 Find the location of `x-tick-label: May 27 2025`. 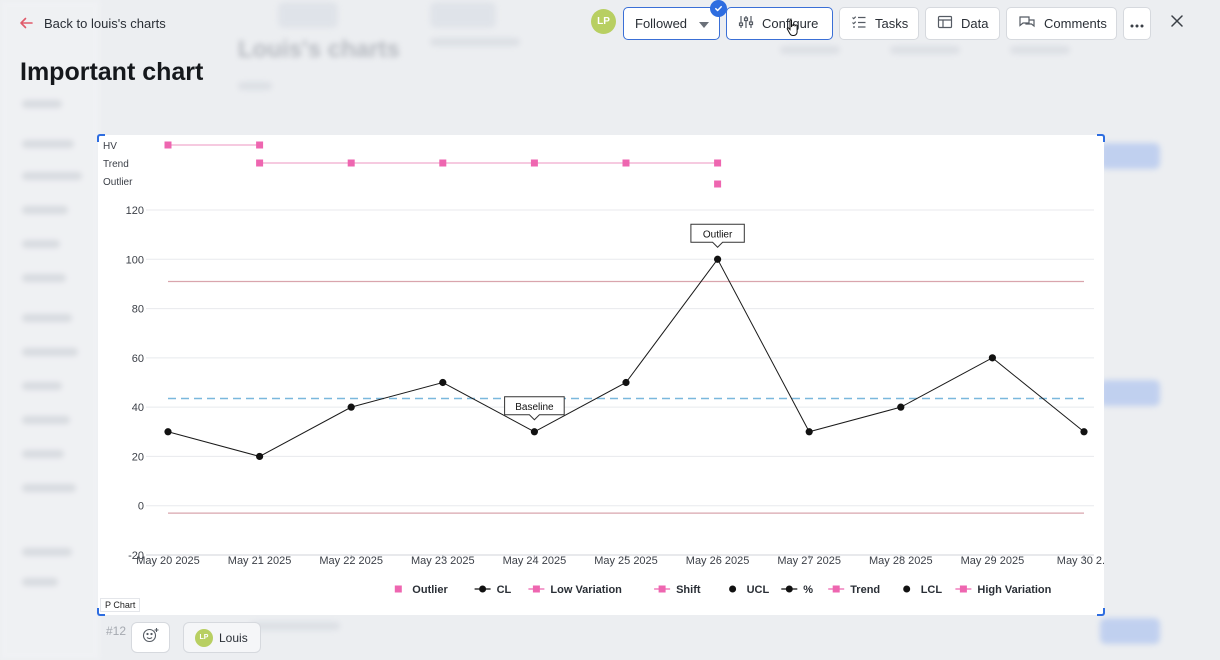

x-tick-label: May 27 2025 is located at coordinates (809, 561).